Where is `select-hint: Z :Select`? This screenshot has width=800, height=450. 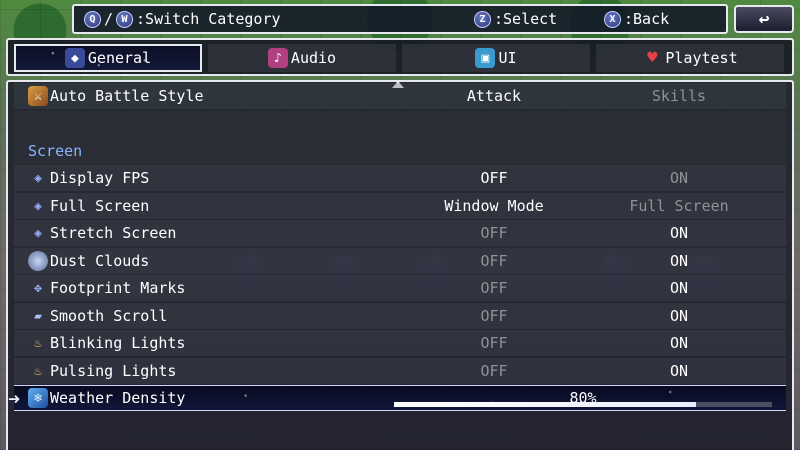
select-hint: Z :Select is located at coordinates (515, 19).